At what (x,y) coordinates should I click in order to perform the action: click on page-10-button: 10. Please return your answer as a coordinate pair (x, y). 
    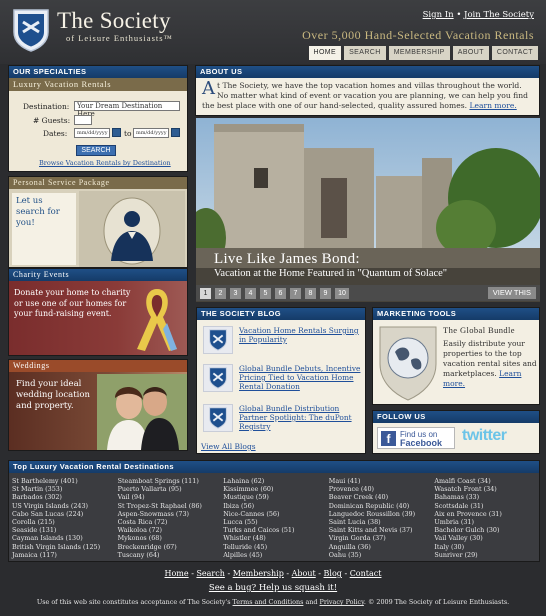
    Looking at the image, I should click on (342, 293).